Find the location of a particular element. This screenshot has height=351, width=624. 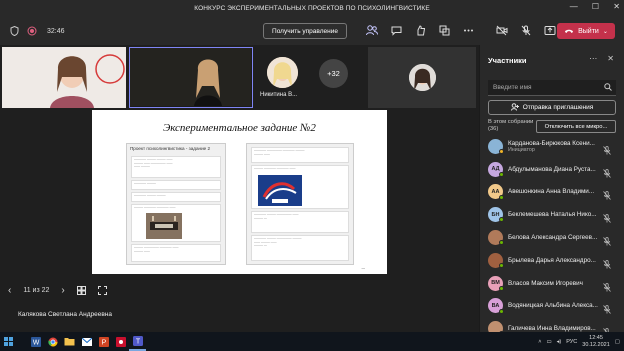

in-meeting-section: В этом собрании (36) is located at coordinates (510, 126).